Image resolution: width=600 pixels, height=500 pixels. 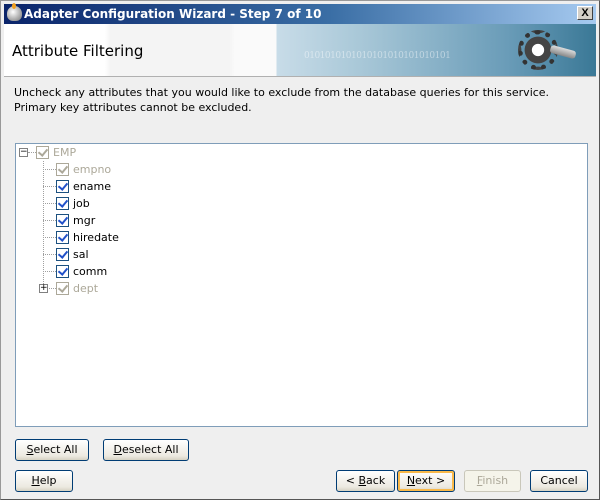 I want to click on tree-item: comm, so click(x=81, y=271).